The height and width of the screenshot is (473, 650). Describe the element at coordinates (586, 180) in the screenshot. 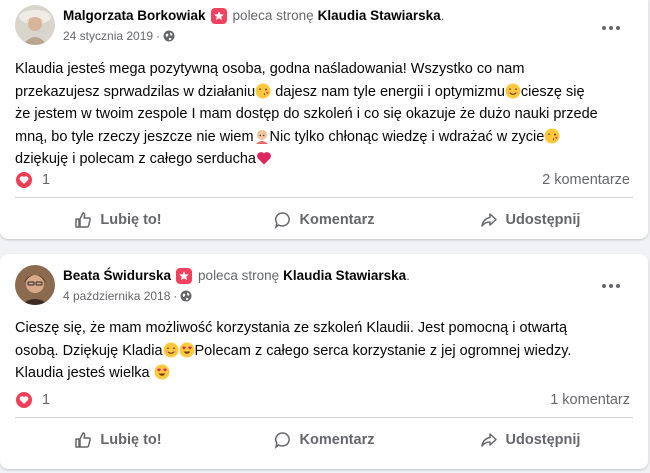

I see `comments-count-link: 2 komentarze` at that location.